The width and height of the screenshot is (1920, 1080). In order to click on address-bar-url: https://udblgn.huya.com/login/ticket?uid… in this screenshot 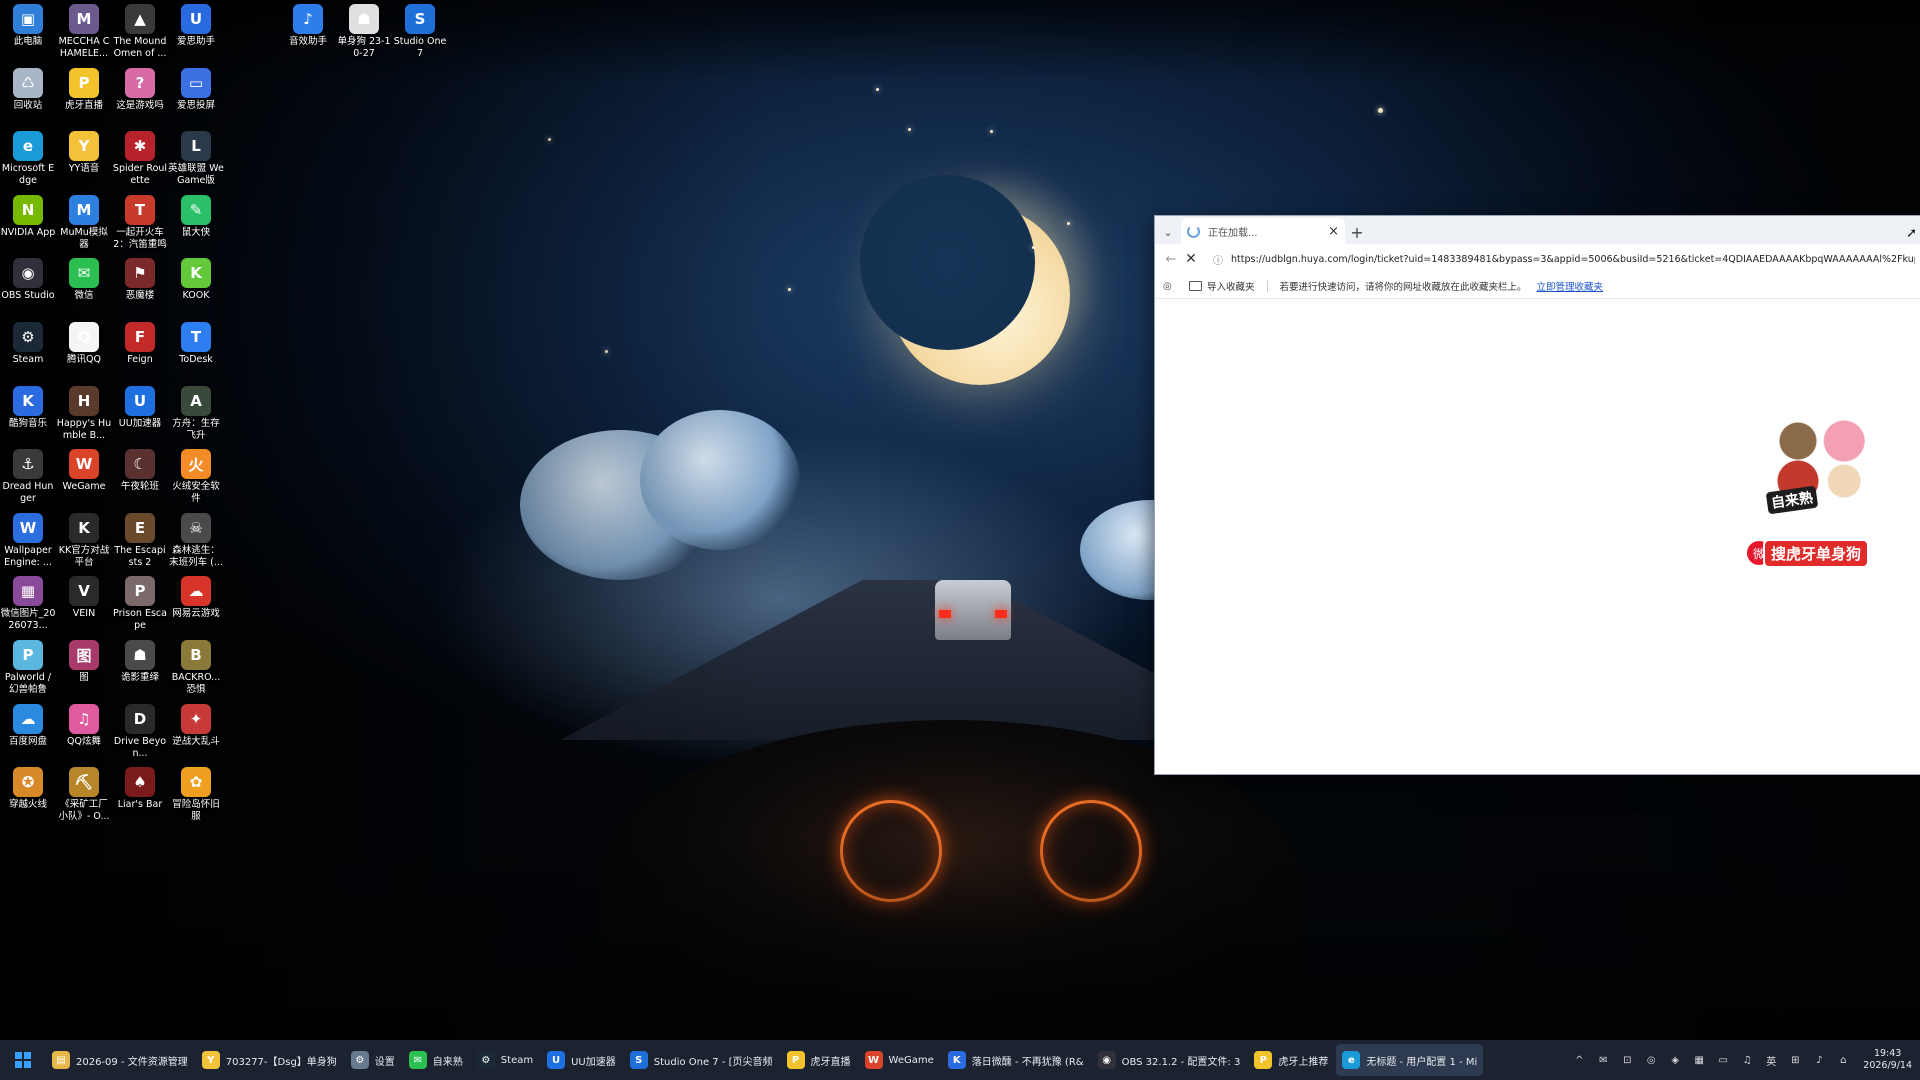, I will do `click(1573, 259)`.